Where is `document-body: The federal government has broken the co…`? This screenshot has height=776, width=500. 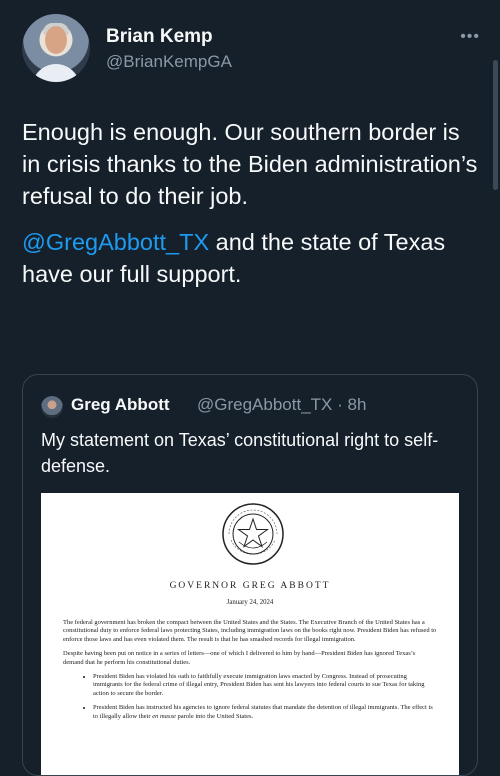
document-body: The federal government has broken the co… is located at coordinates (250, 673).